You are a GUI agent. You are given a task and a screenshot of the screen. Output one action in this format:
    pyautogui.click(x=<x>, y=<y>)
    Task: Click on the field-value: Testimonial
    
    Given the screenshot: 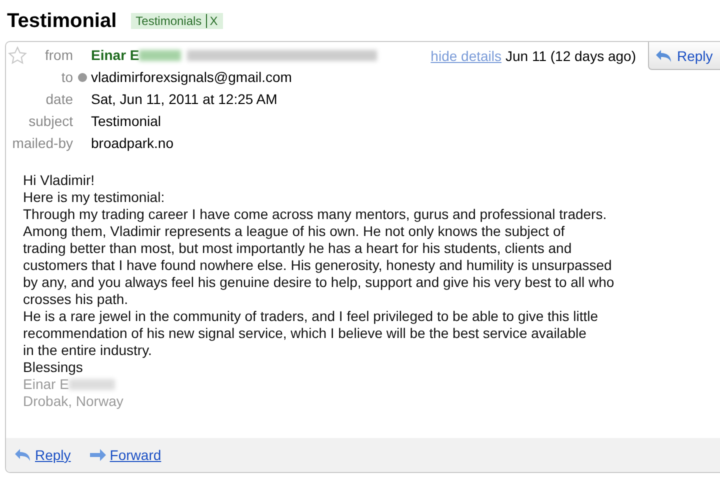 What is the action you would take?
    pyautogui.click(x=126, y=121)
    